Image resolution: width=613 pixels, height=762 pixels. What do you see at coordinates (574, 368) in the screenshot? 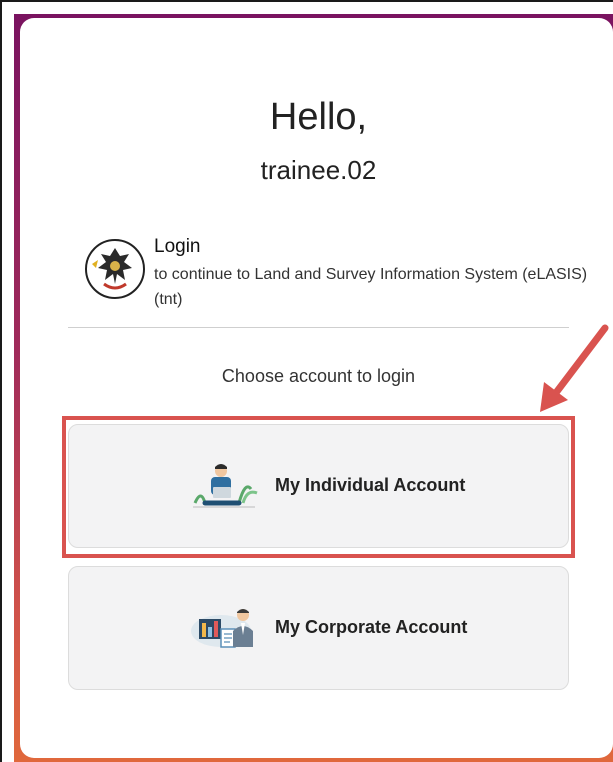
I see `arrow-annotation-icon` at bounding box center [574, 368].